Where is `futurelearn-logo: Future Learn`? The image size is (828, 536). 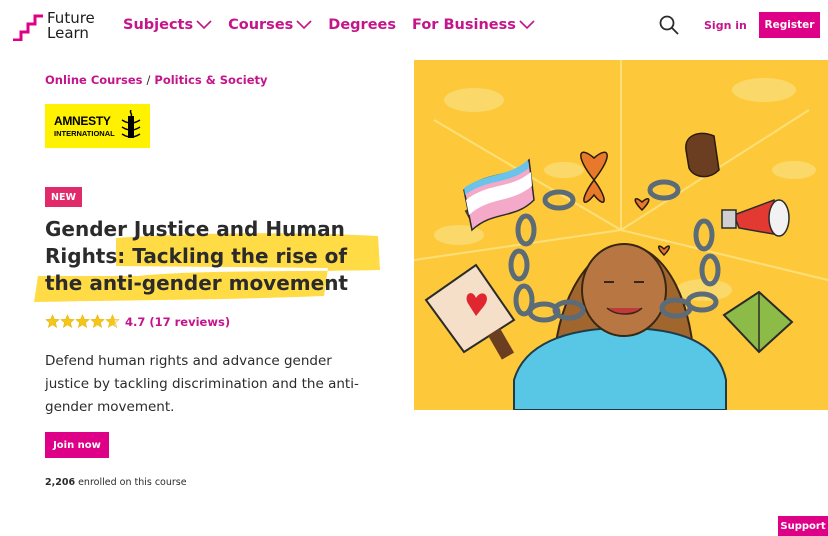 futurelearn-logo: Future Learn is located at coordinates (57, 27).